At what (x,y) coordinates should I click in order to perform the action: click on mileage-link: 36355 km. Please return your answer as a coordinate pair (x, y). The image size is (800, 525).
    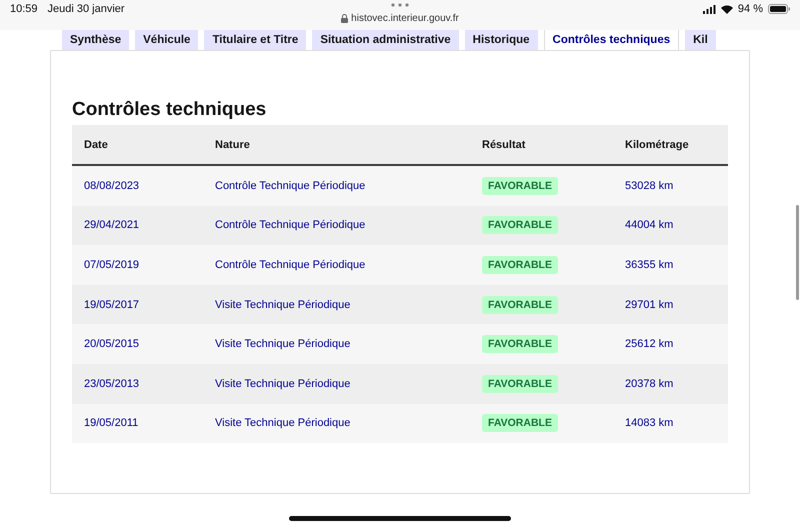
    Looking at the image, I should click on (670, 264).